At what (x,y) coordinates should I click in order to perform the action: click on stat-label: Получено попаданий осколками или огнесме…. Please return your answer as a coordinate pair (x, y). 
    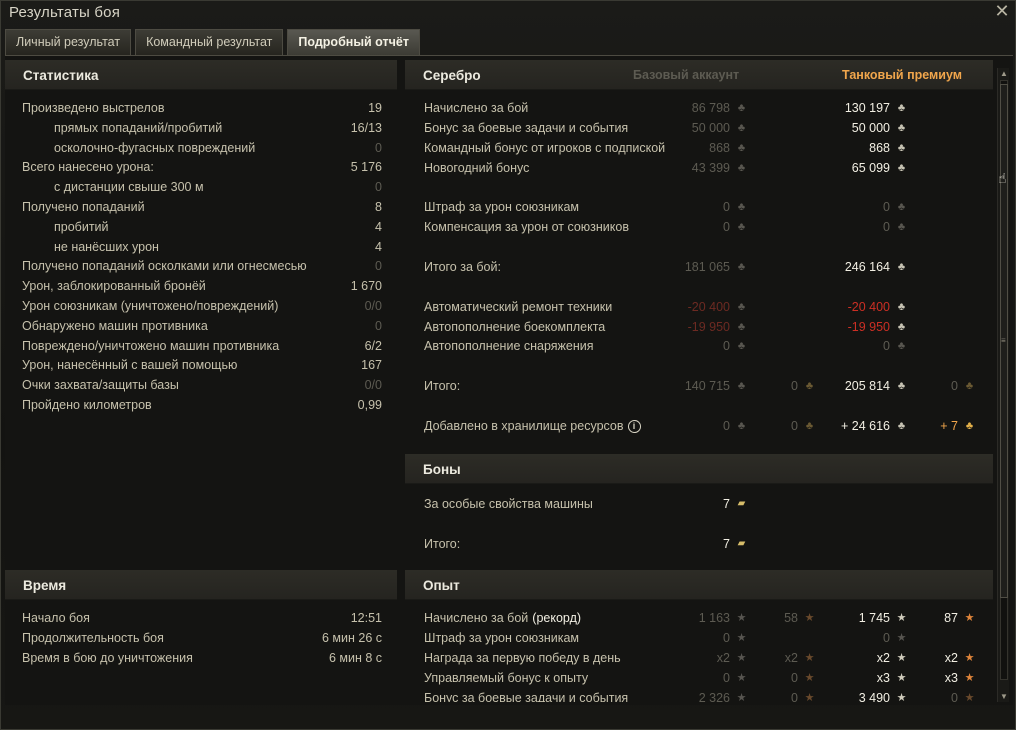
    Looking at the image, I should click on (164, 266).